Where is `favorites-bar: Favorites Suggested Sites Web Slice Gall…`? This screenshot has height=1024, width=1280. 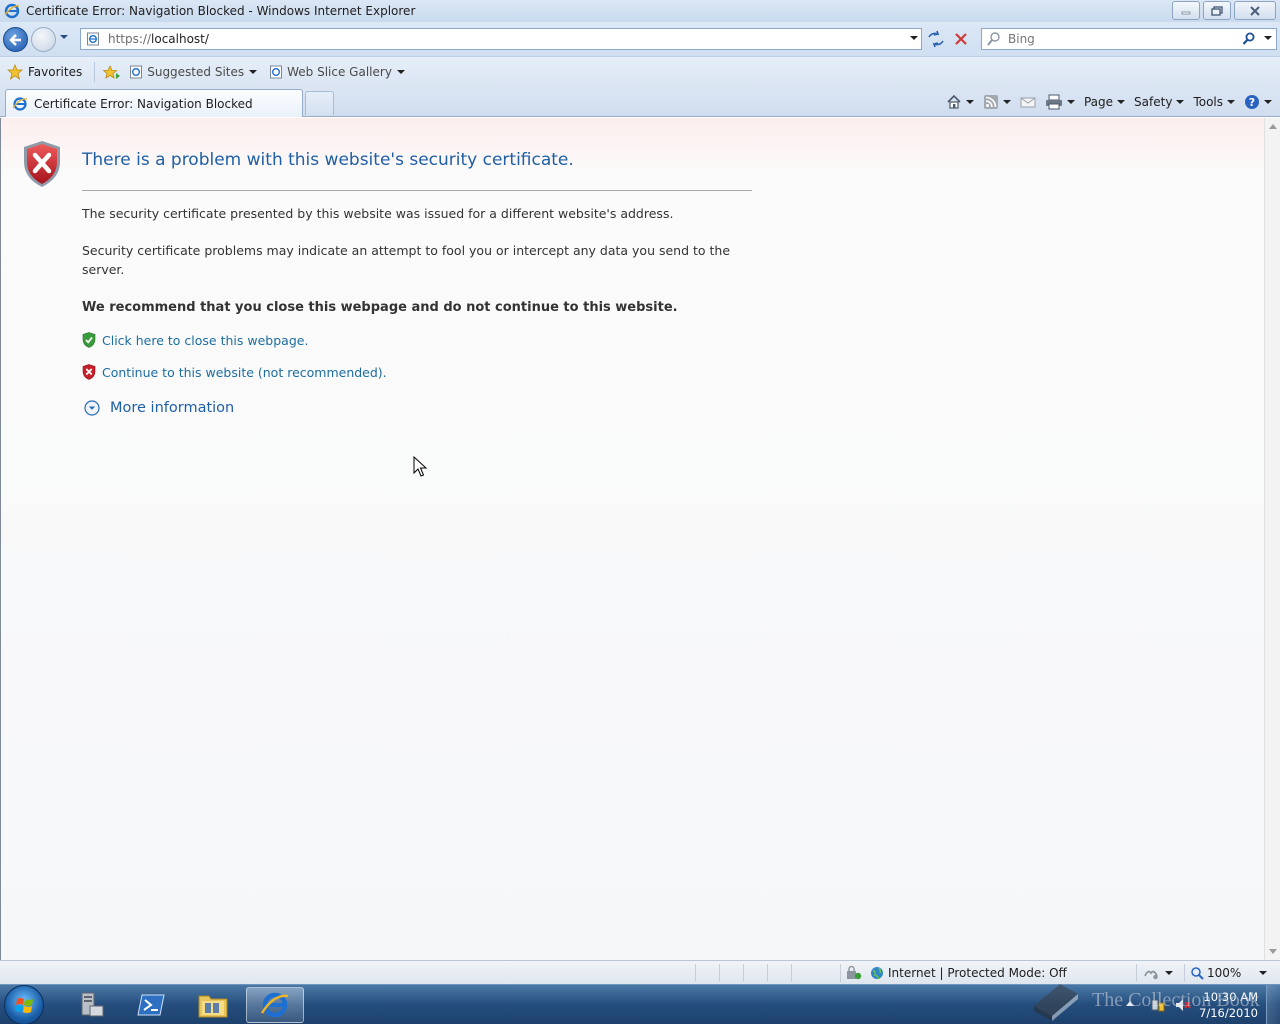
favorites-bar: Favorites Suggested Sites Web Slice Gall… is located at coordinates (640, 71).